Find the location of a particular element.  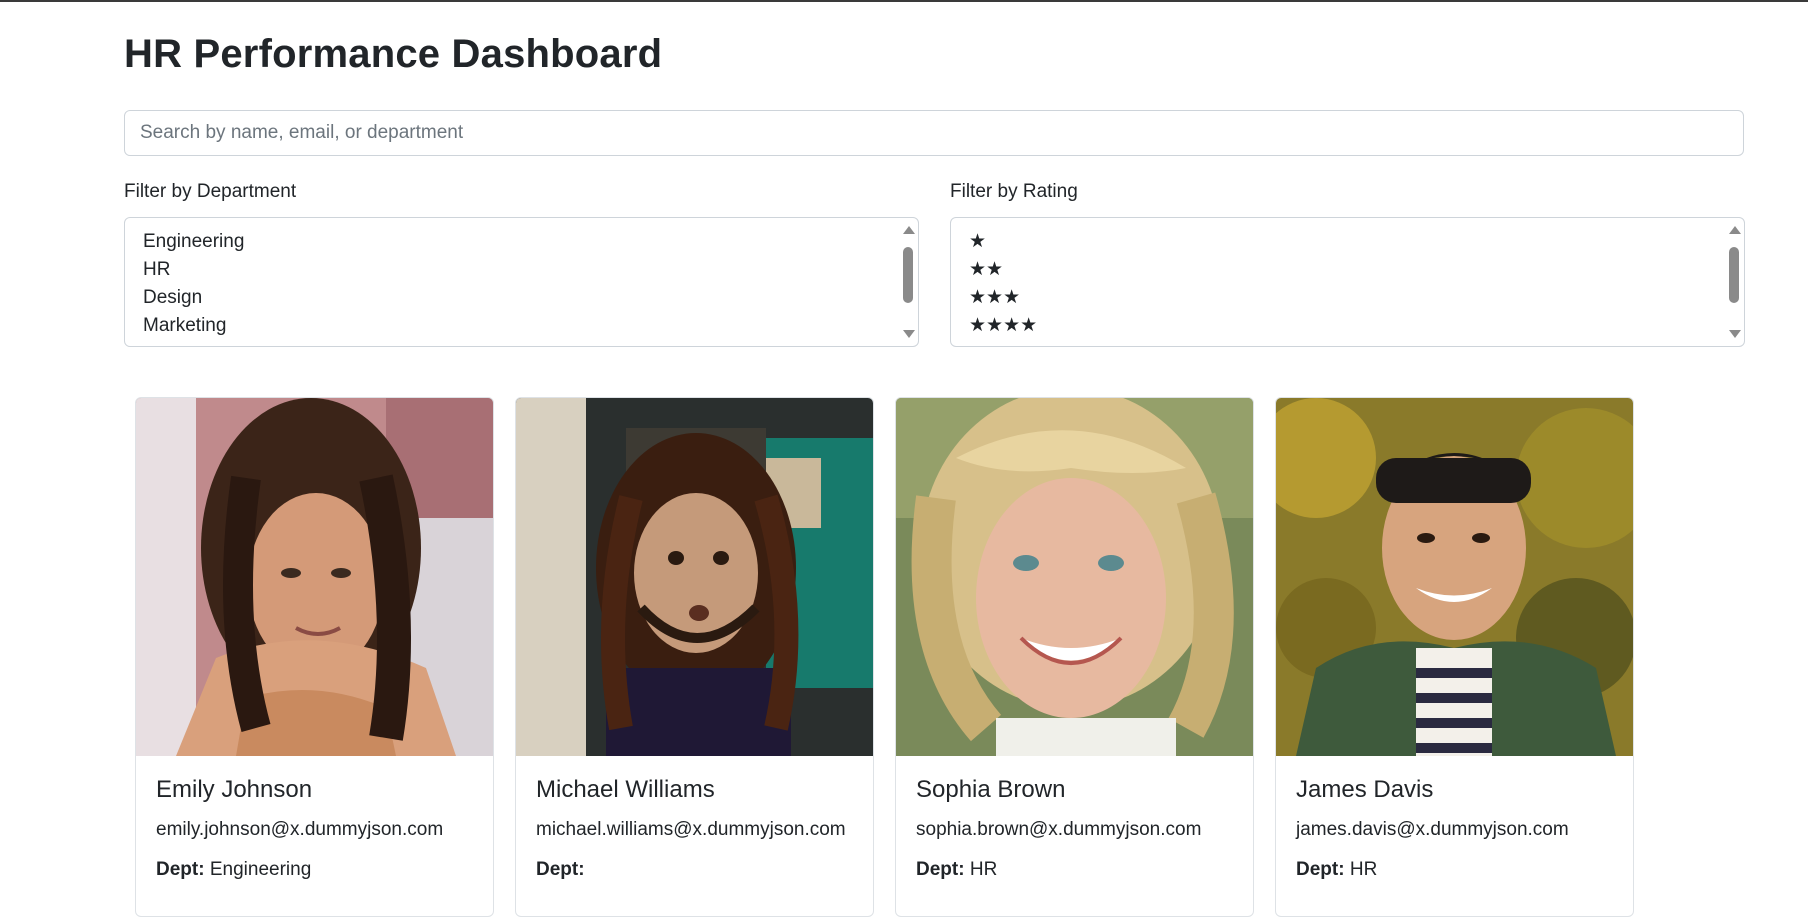

rating-option: ★★ is located at coordinates (986, 270).